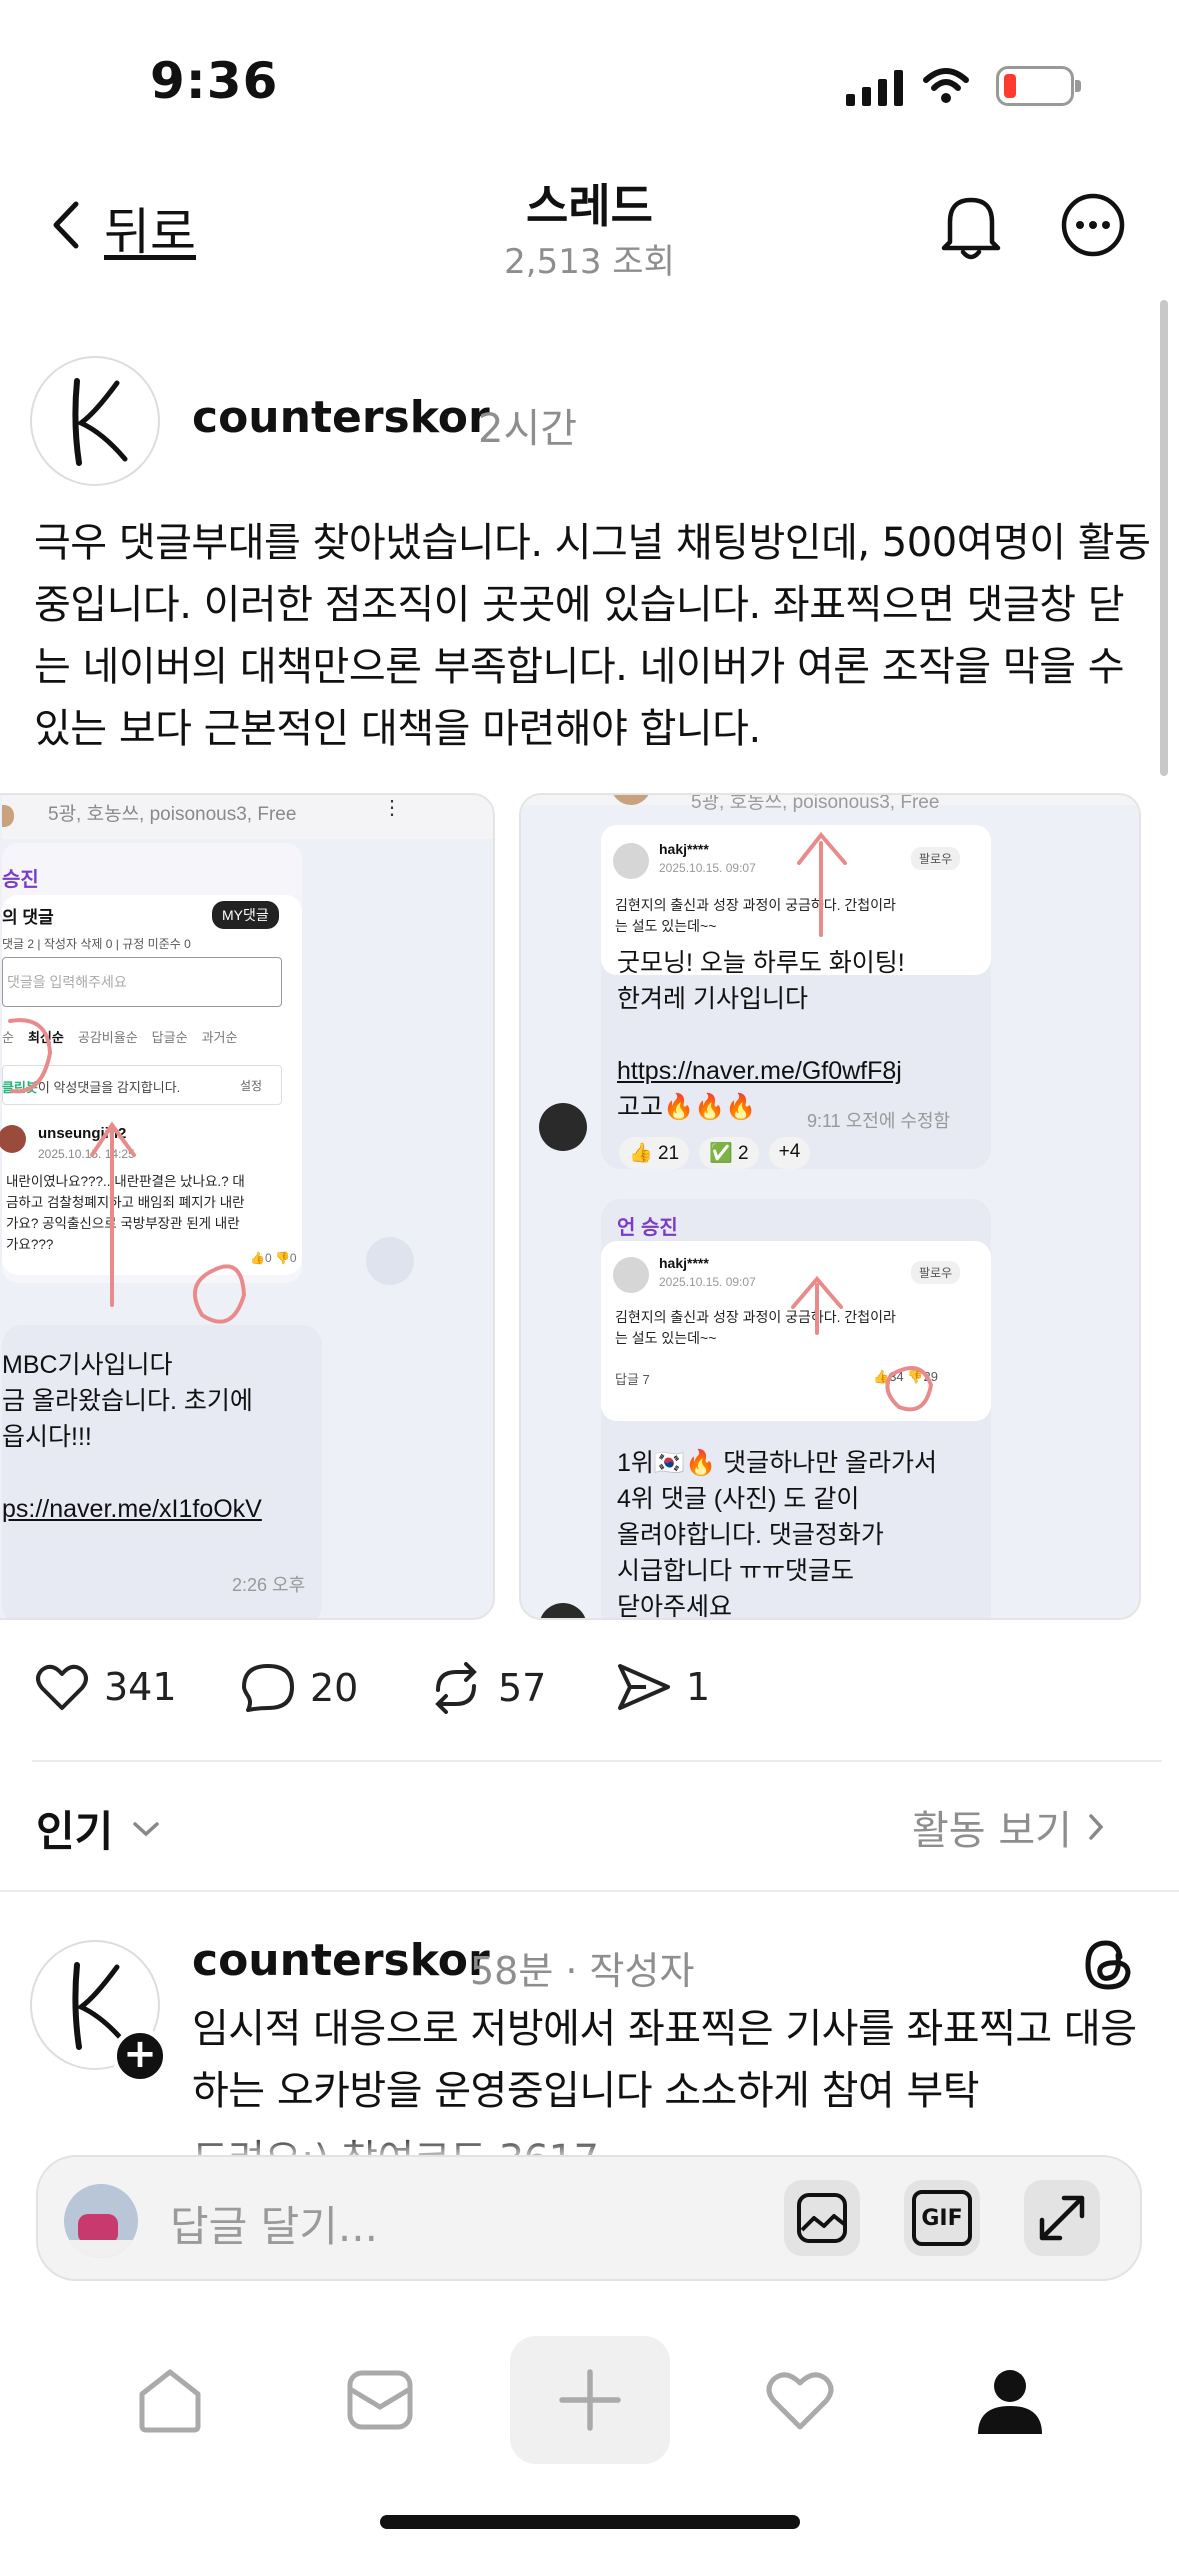 This screenshot has height=2556, width=1179. I want to click on author-avatar, so click(95, 421).